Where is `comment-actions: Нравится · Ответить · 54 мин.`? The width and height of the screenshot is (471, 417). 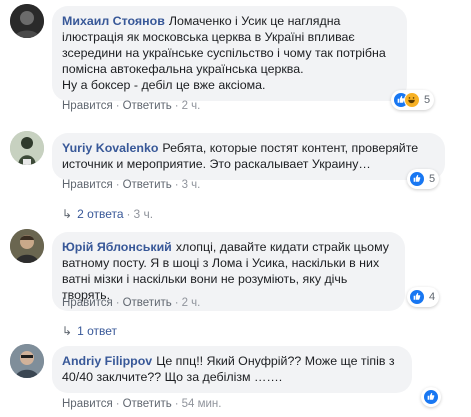
comment-actions: Нравится · Ответить · 54 мин. is located at coordinates (141, 404).